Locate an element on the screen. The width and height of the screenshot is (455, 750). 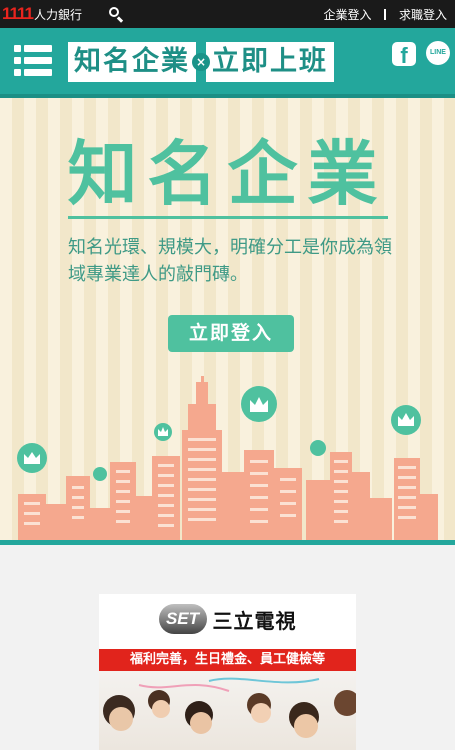
facebook-icon: f is located at coordinates (404, 54).